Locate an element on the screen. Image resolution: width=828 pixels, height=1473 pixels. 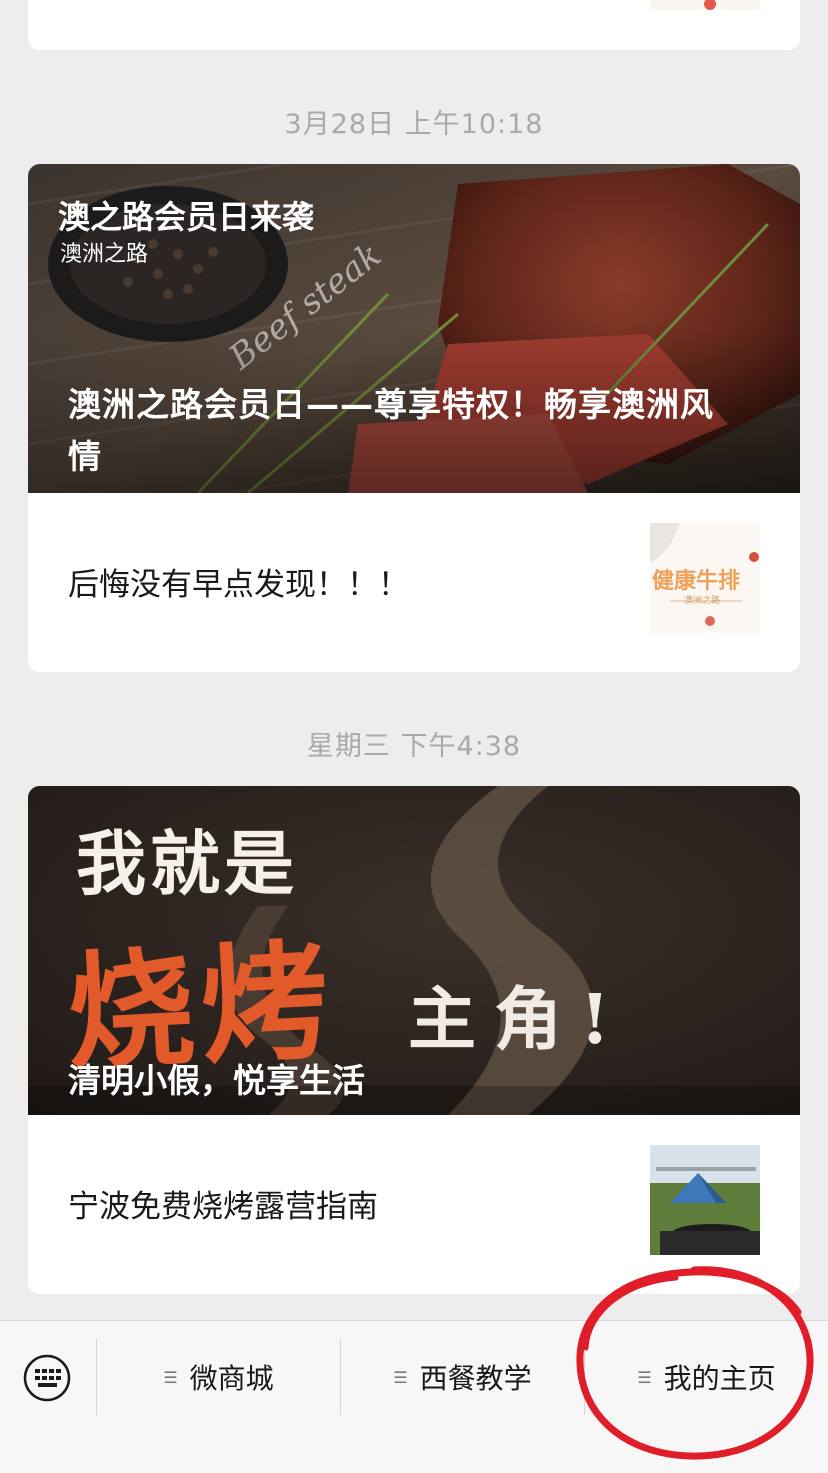
sub-article-title: 后悔没有早点发现！！！ is located at coordinates (238, 585).